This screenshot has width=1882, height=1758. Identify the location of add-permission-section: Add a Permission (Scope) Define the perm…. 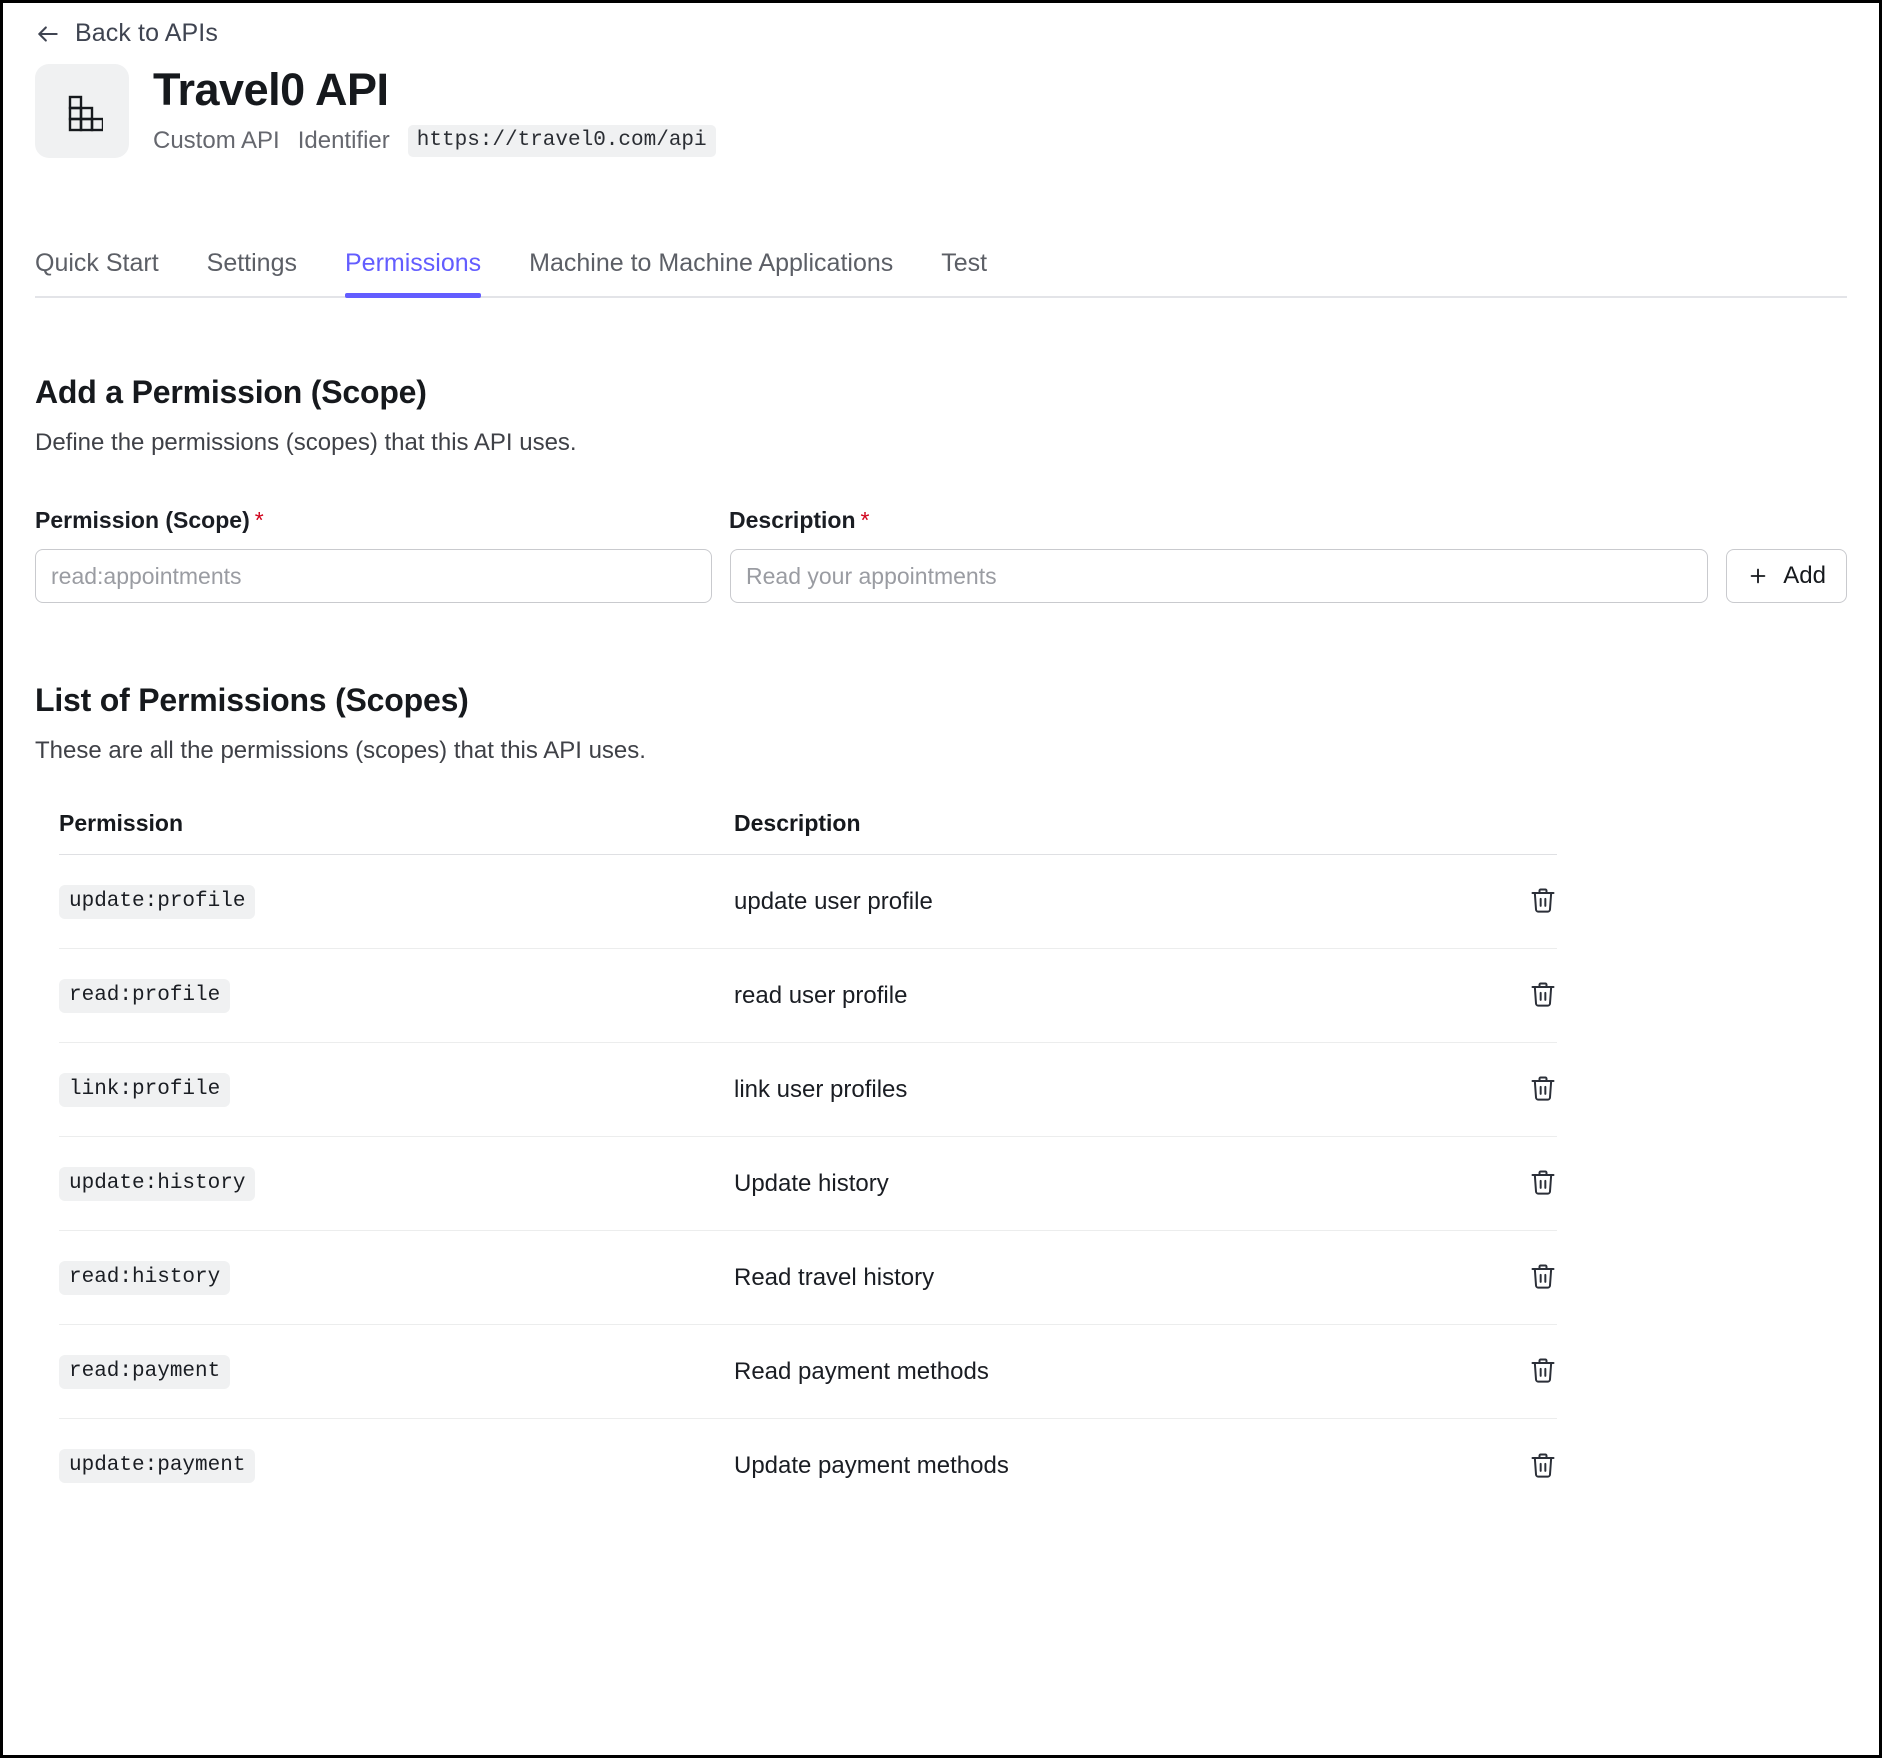
(941, 488).